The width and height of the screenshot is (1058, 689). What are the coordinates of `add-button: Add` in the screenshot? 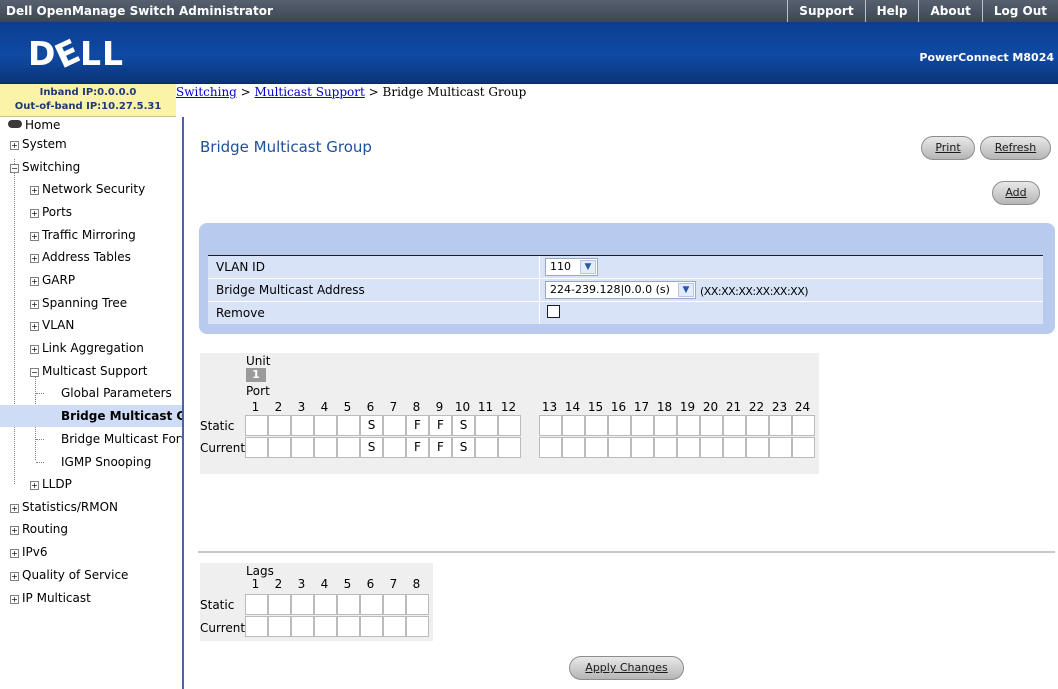 It's located at (1016, 193).